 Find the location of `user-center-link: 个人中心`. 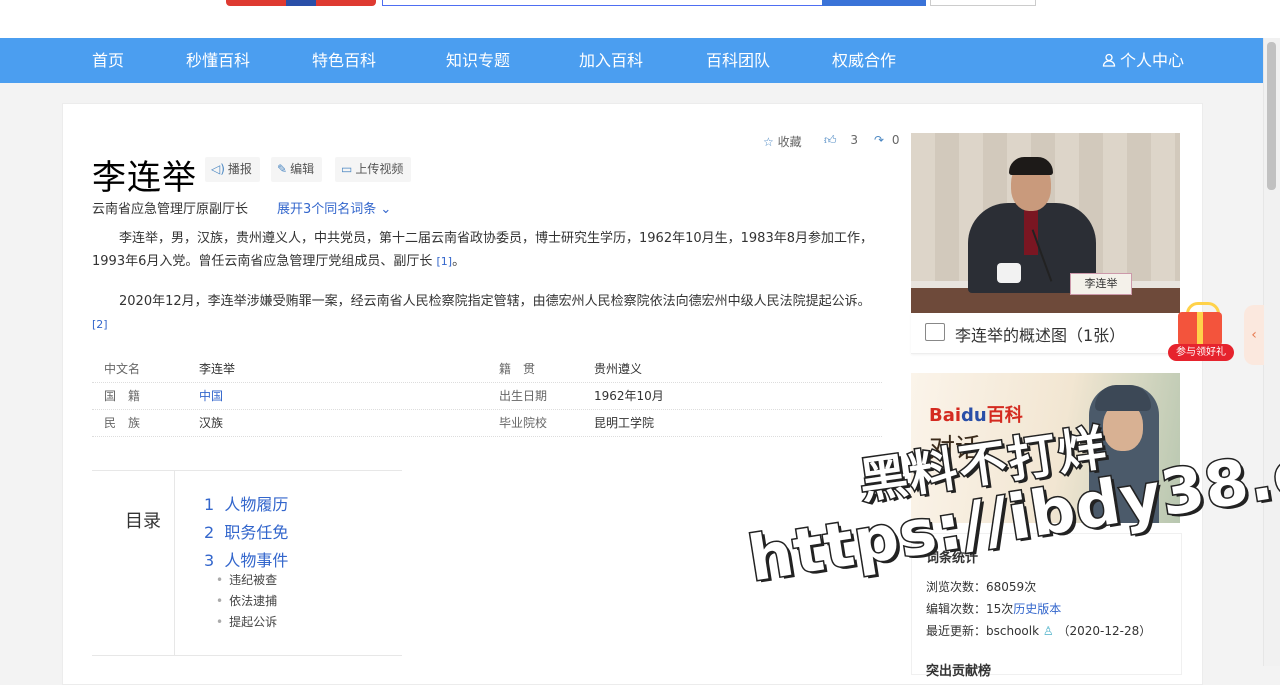

user-center-link: 个人中心 is located at coordinates (1143, 60).